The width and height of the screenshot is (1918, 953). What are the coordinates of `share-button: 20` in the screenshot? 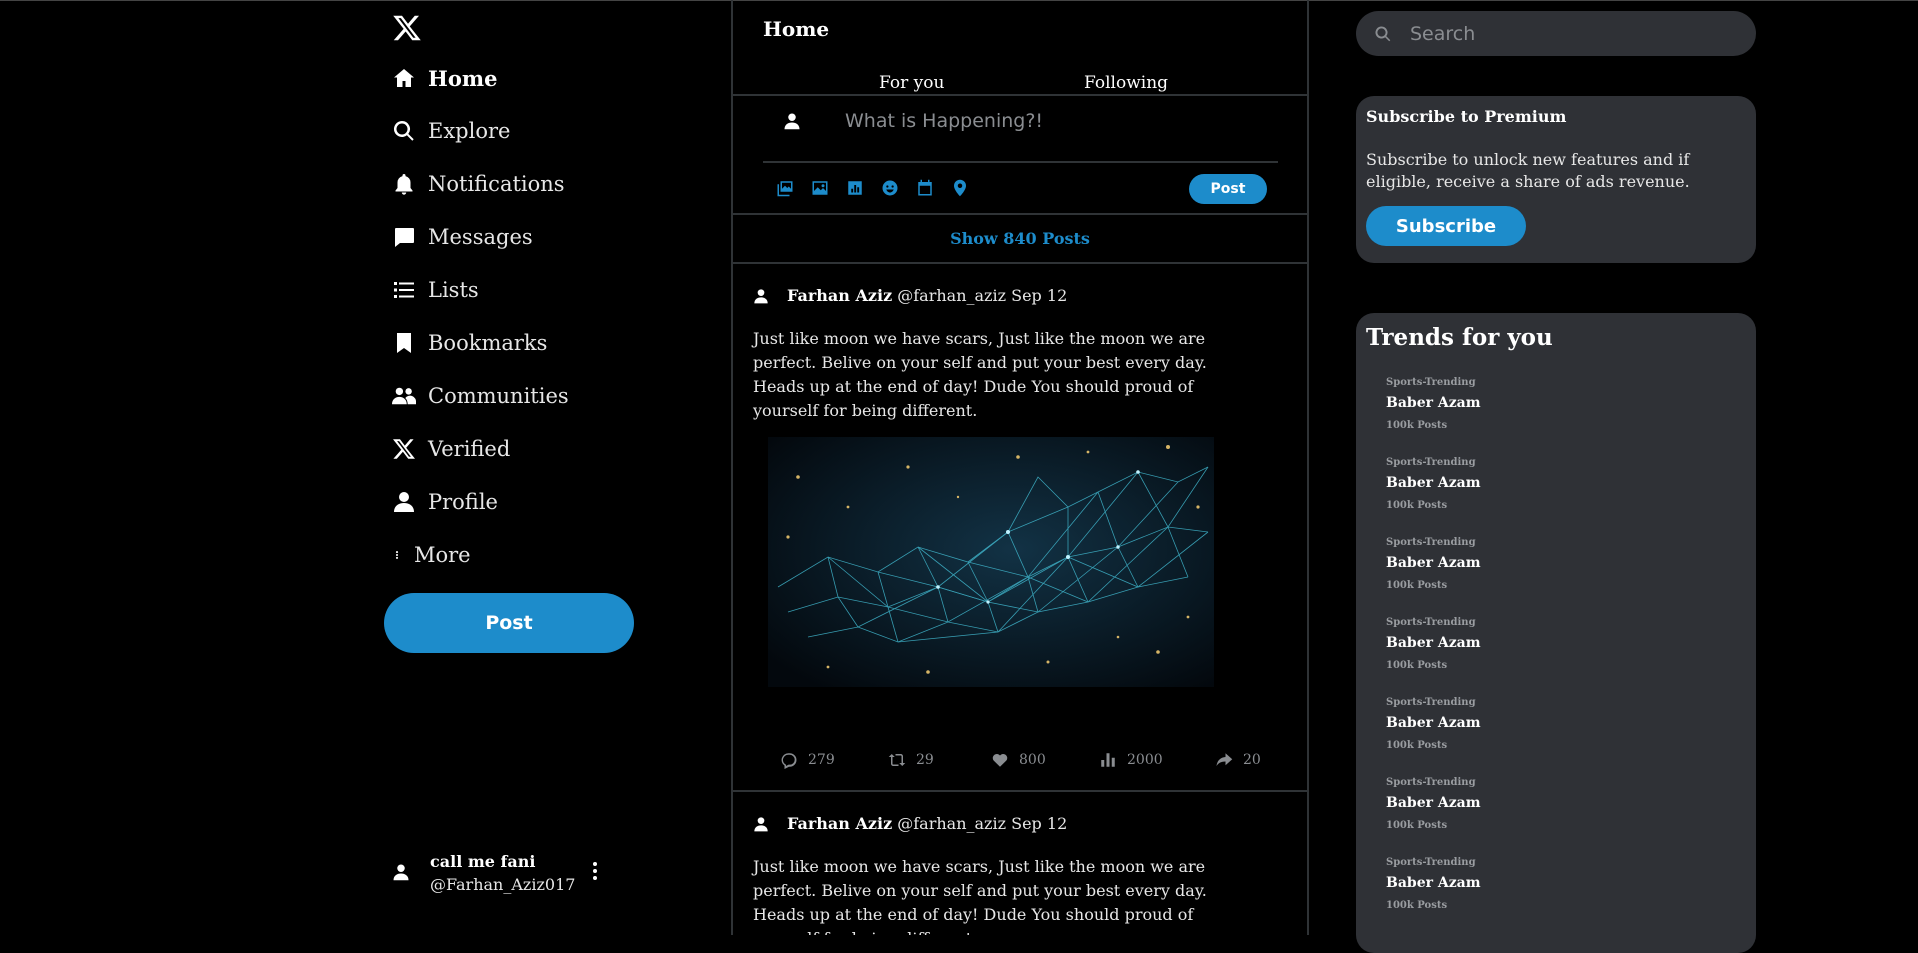 It's located at (1238, 760).